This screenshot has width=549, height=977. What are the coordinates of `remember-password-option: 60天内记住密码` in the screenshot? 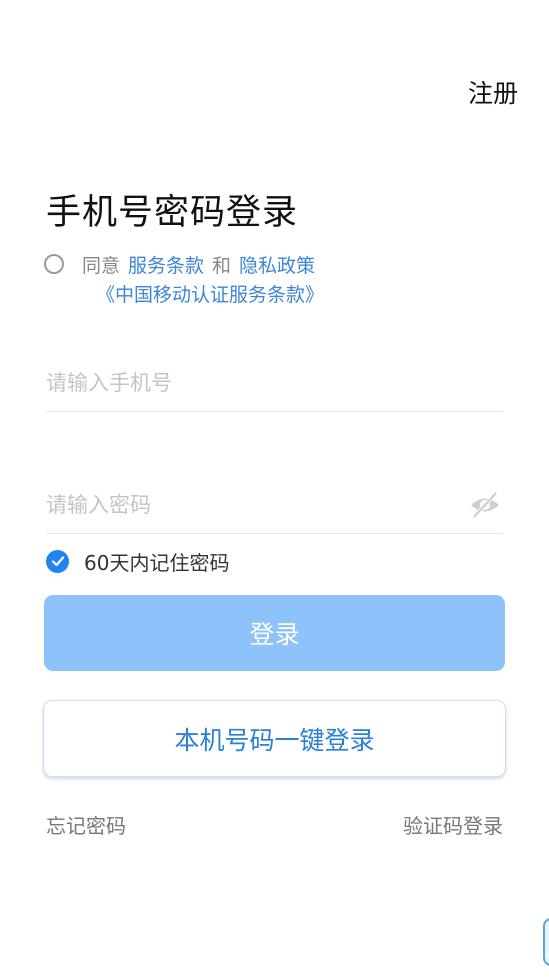 It's located at (137, 561).